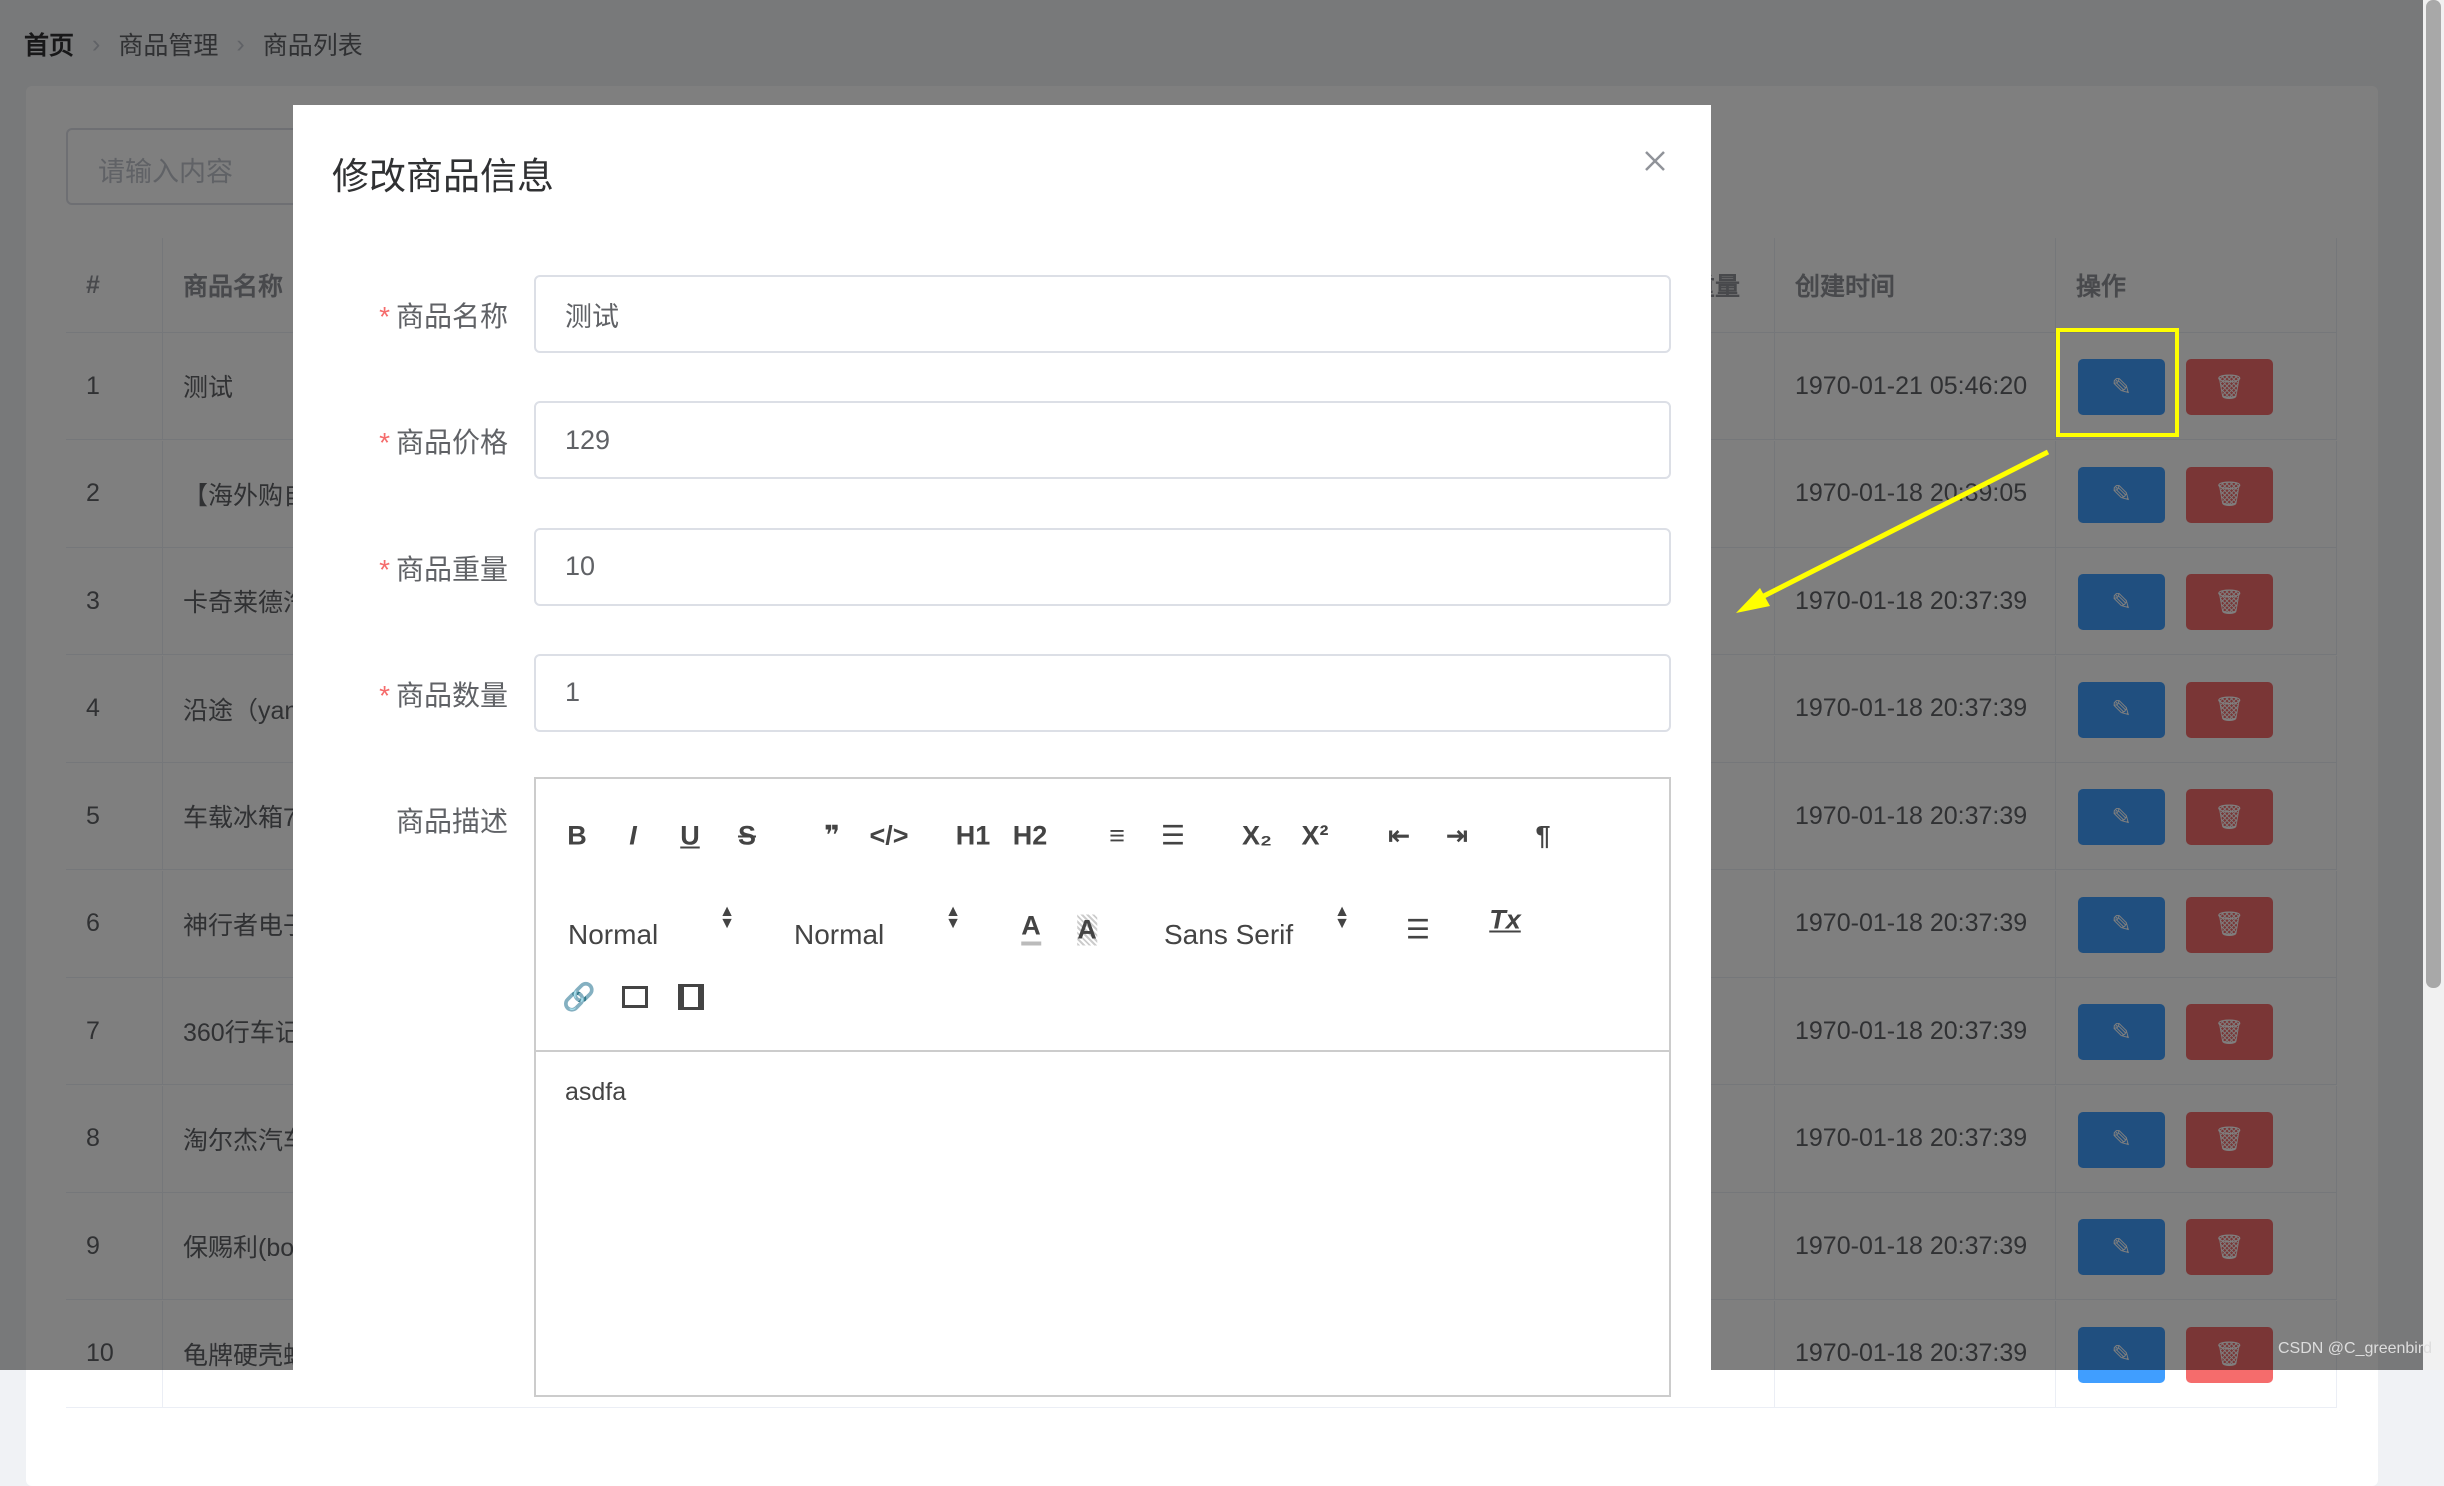 The image size is (2444, 1486). What do you see at coordinates (691, 997) in the screenshot?
I see `video-icon` at bounding box center [691, 997].